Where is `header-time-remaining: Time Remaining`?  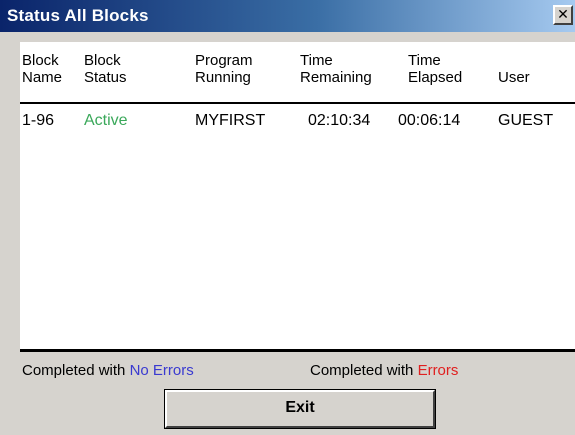
header-time-remaining: Time Remaining is located at coordinates (336, 69).